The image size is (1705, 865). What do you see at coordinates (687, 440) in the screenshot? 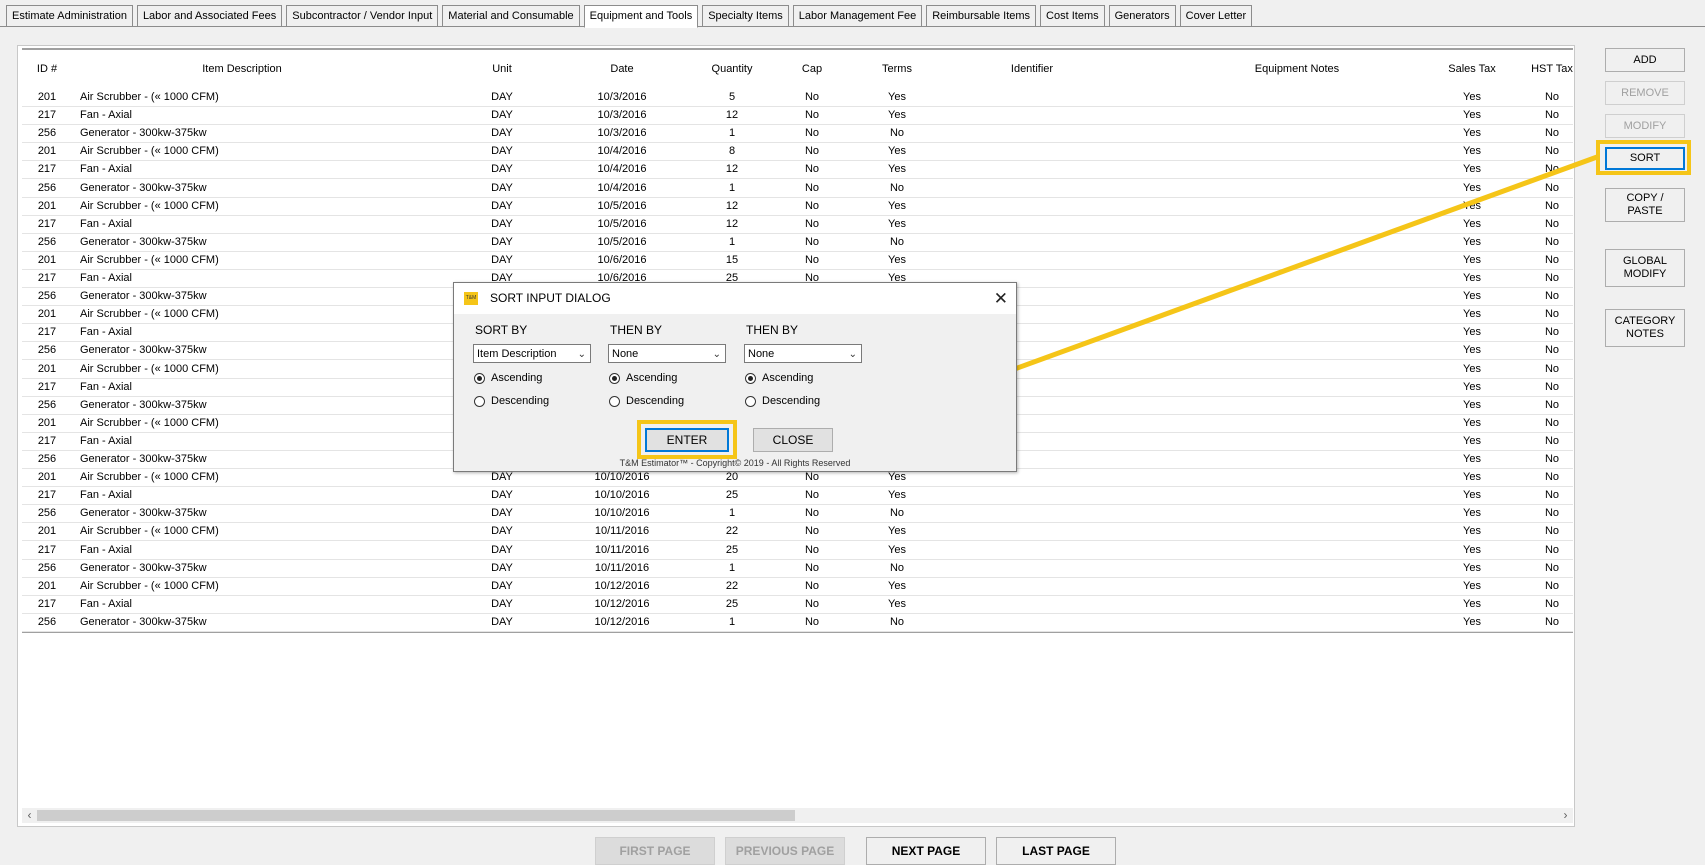
I see `enter-button: ENTER` at bounding box center [687, 440].